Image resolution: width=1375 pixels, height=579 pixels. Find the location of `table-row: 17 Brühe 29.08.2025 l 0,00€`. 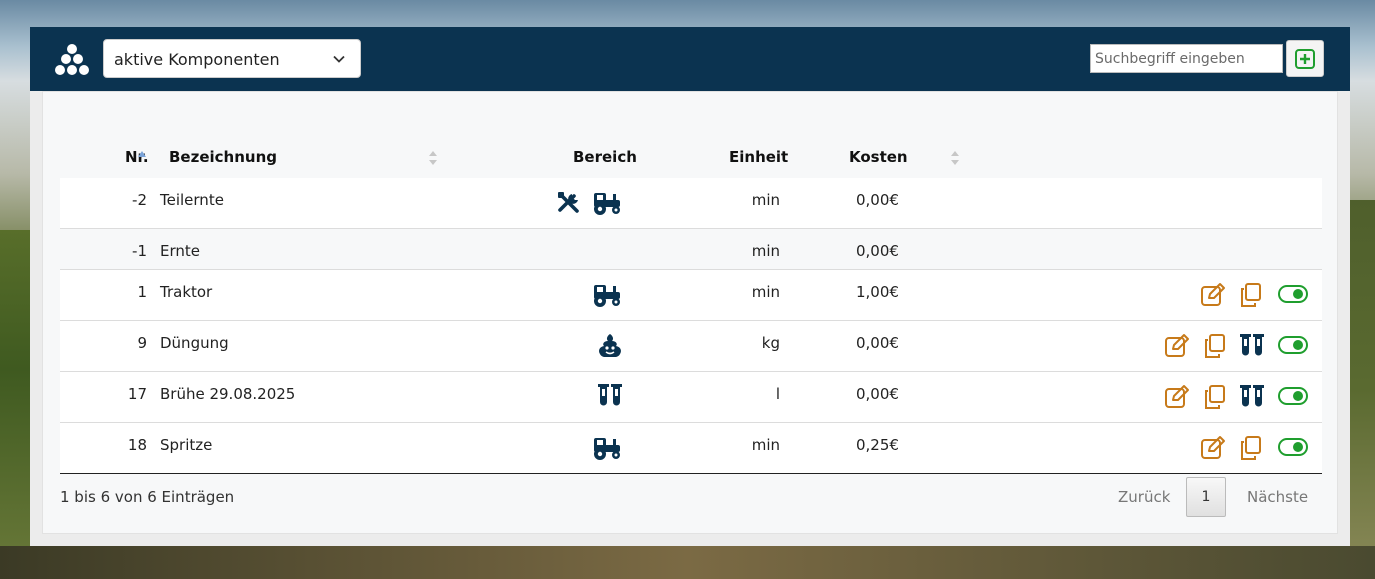

table-row: 17 Brühe 29.08.2025 l 0,00€ is located at coordinates (691, 397).